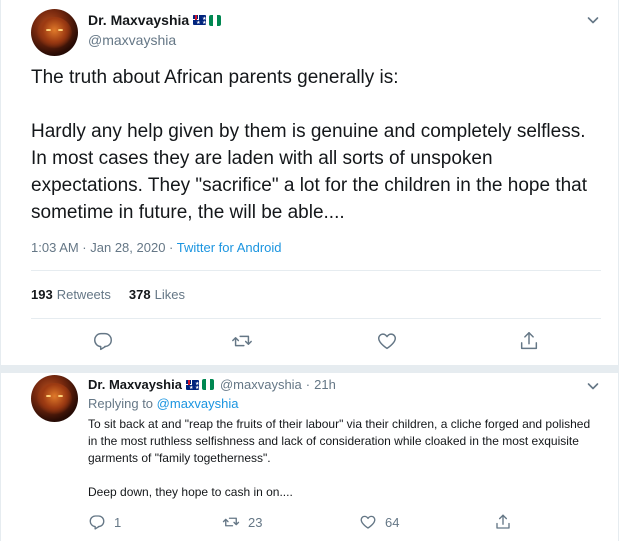 The height and width of the screenshot is (541, 619). Describe the element at coordinates (316, 341) in the screenshot. I see `tweet-actions` at that location.